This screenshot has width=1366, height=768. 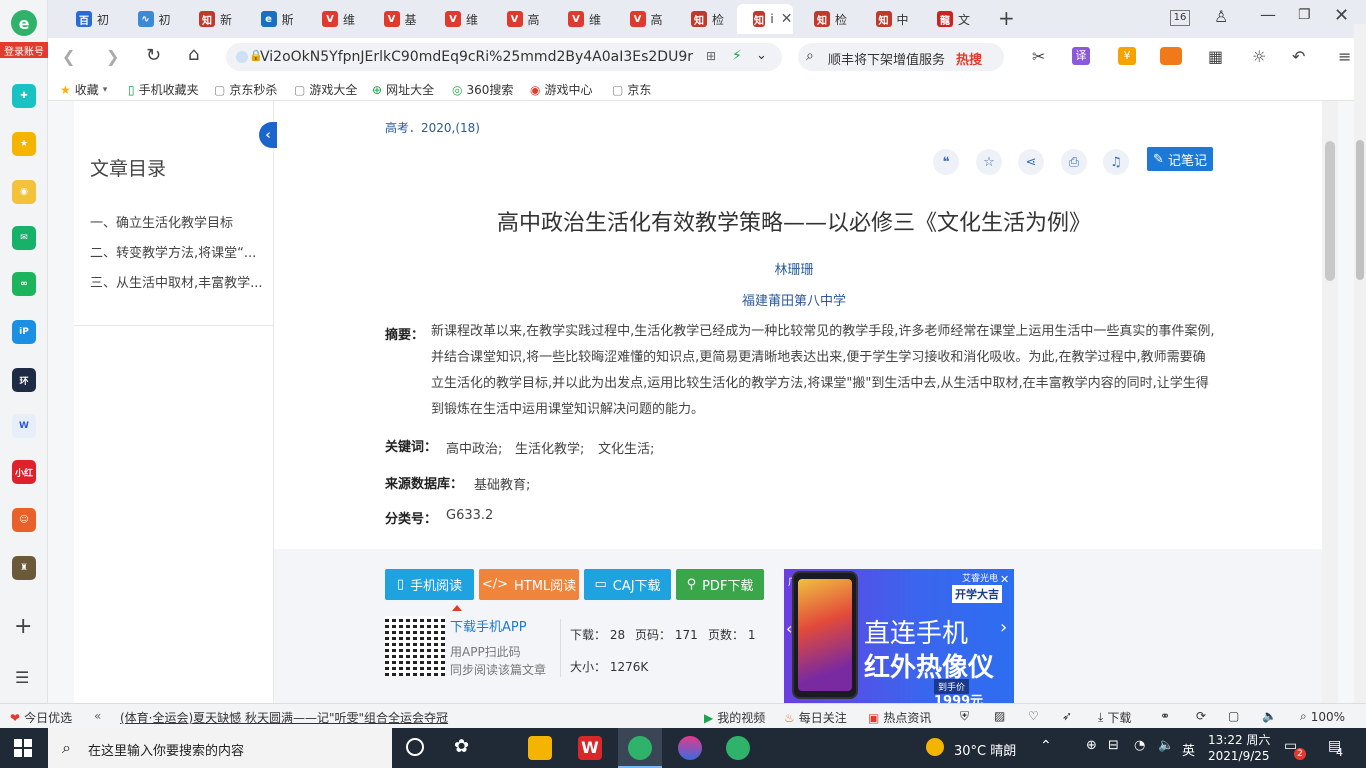 What do you see at coordinates (1081, 56) in the screenshot?
I see `translate-icon: 译` at bounding box center [1081, 56].